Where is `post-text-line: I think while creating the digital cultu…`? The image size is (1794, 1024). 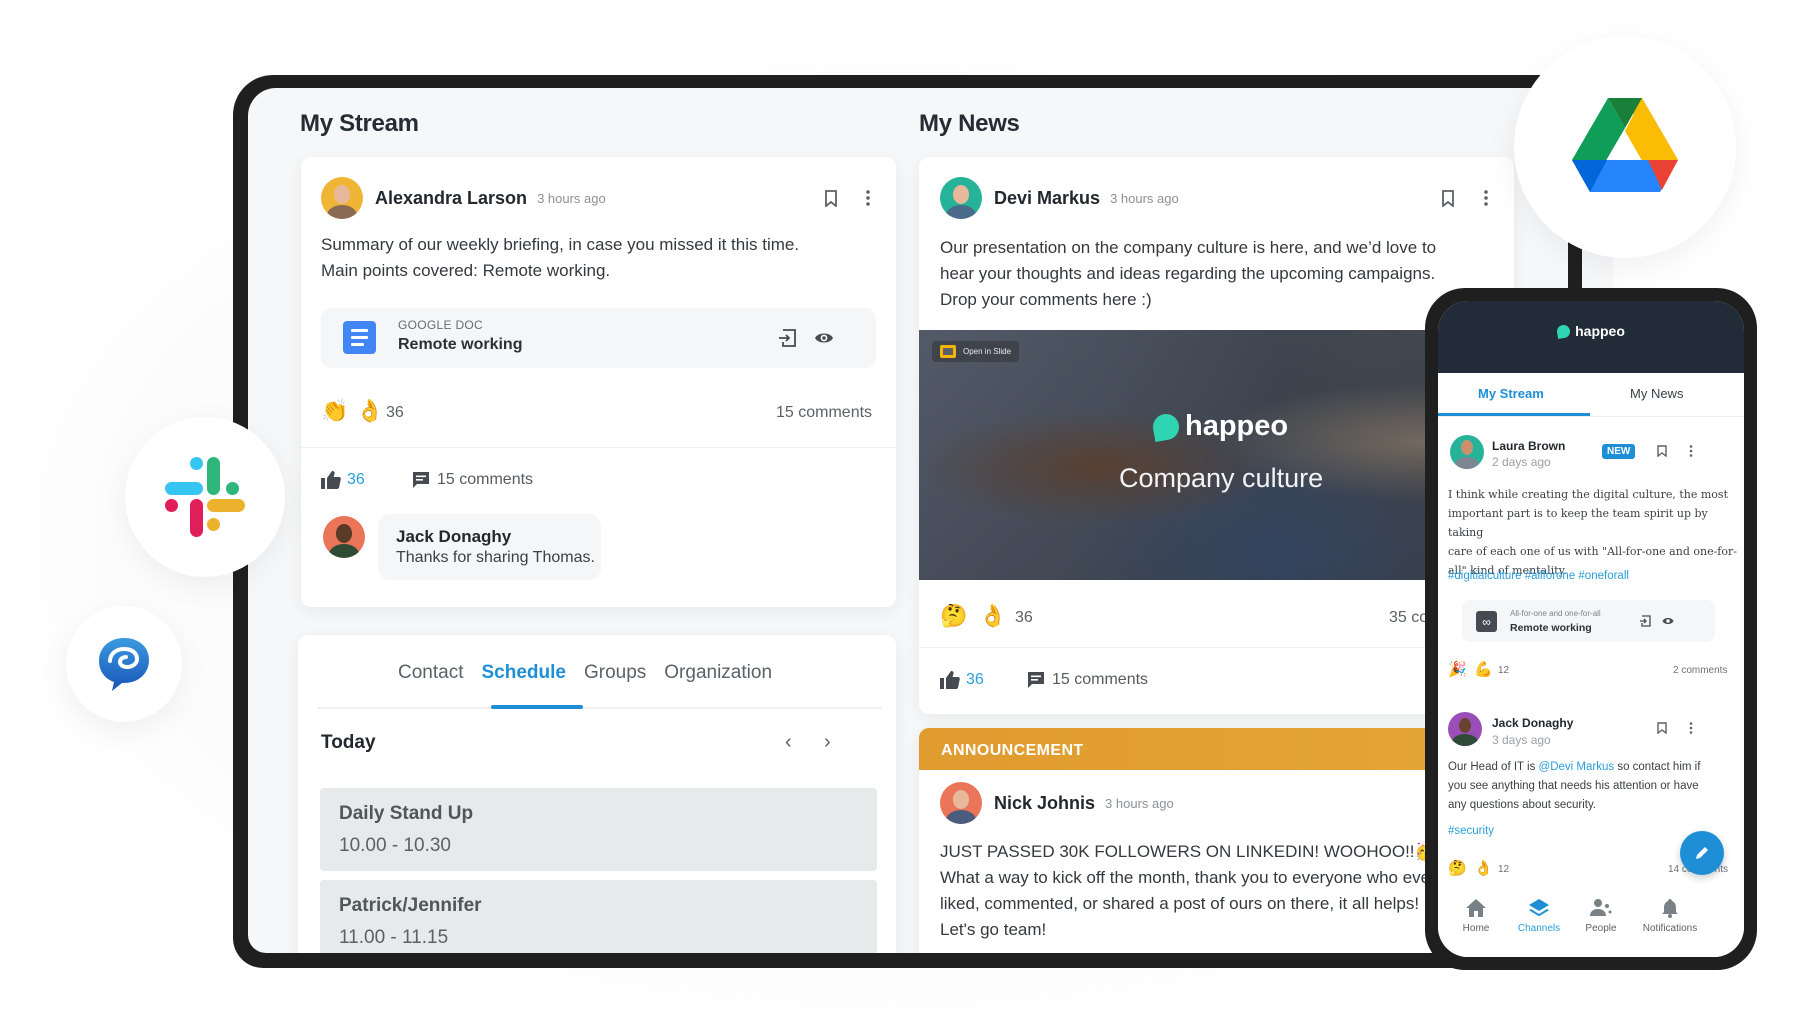
post-text-line: I think while creating the digital cultu… is located at coordinates (1588, 494).